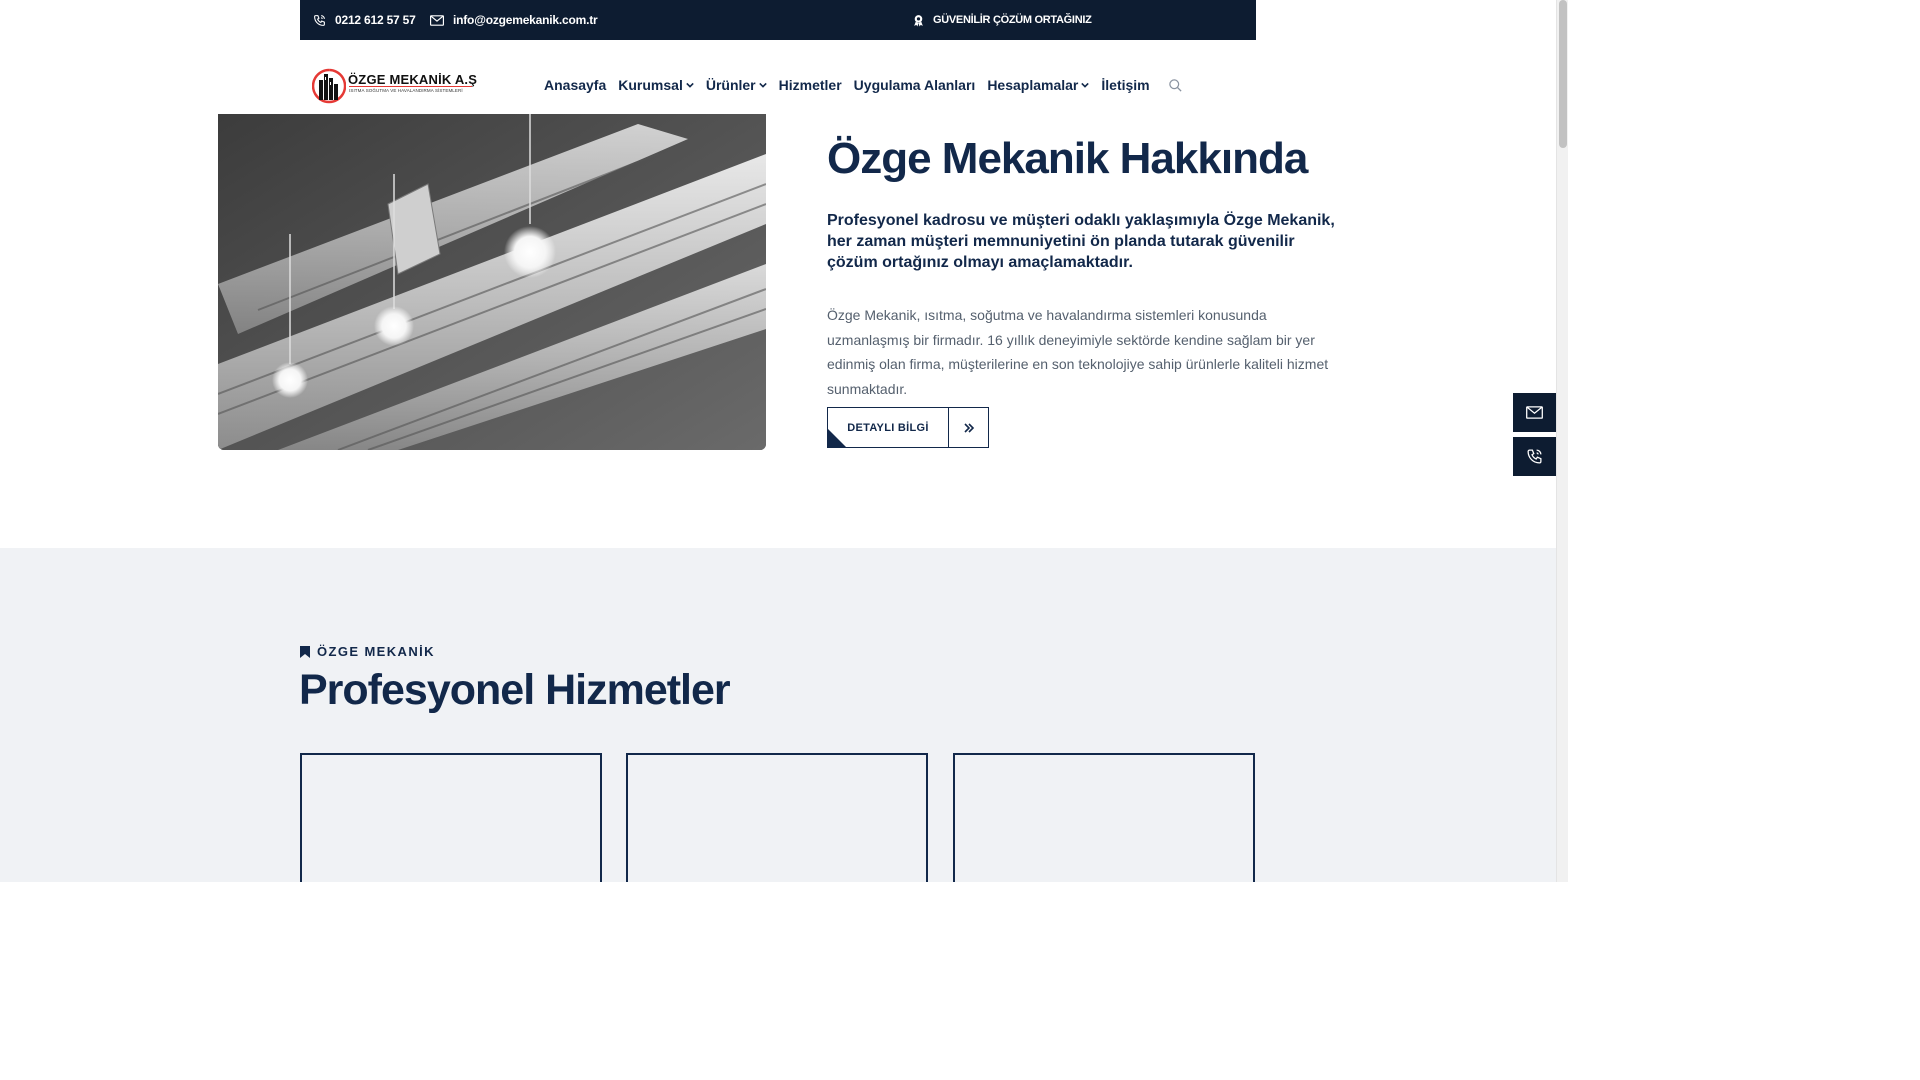  I want to click on about-title: Özge Mekanik Hakkında, so click(1067, 158).